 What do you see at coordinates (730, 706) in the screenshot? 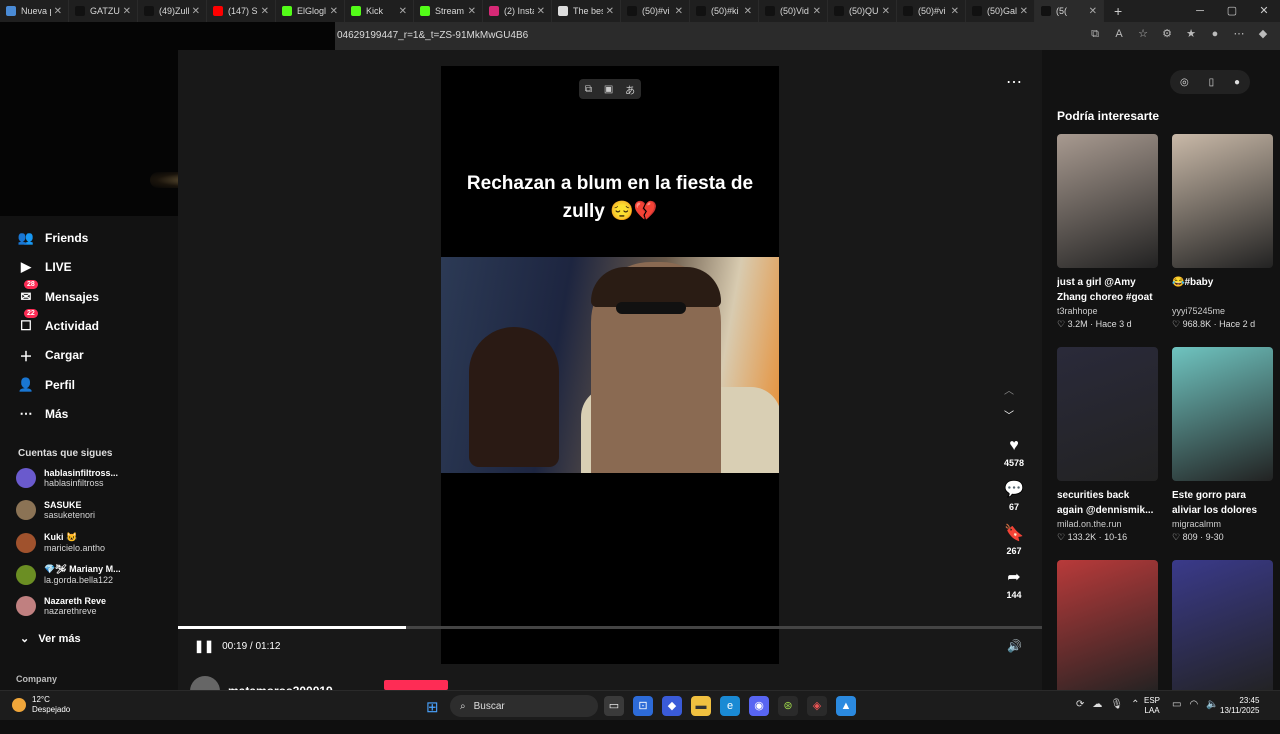
I see `edge-icon: e` at bounding box center [730, 706].